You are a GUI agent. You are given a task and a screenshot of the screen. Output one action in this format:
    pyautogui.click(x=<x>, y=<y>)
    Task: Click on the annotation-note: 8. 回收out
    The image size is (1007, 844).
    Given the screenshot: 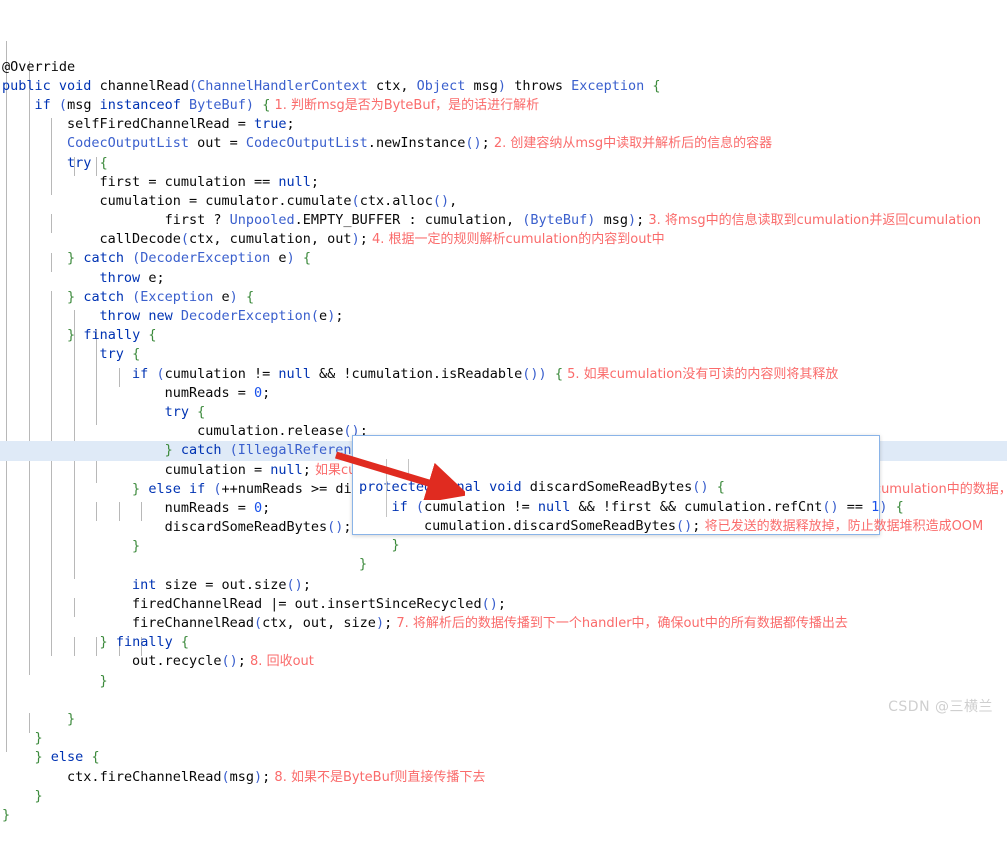 What is the action you would take?
    pyautogui.click(x=279, y=662)
    